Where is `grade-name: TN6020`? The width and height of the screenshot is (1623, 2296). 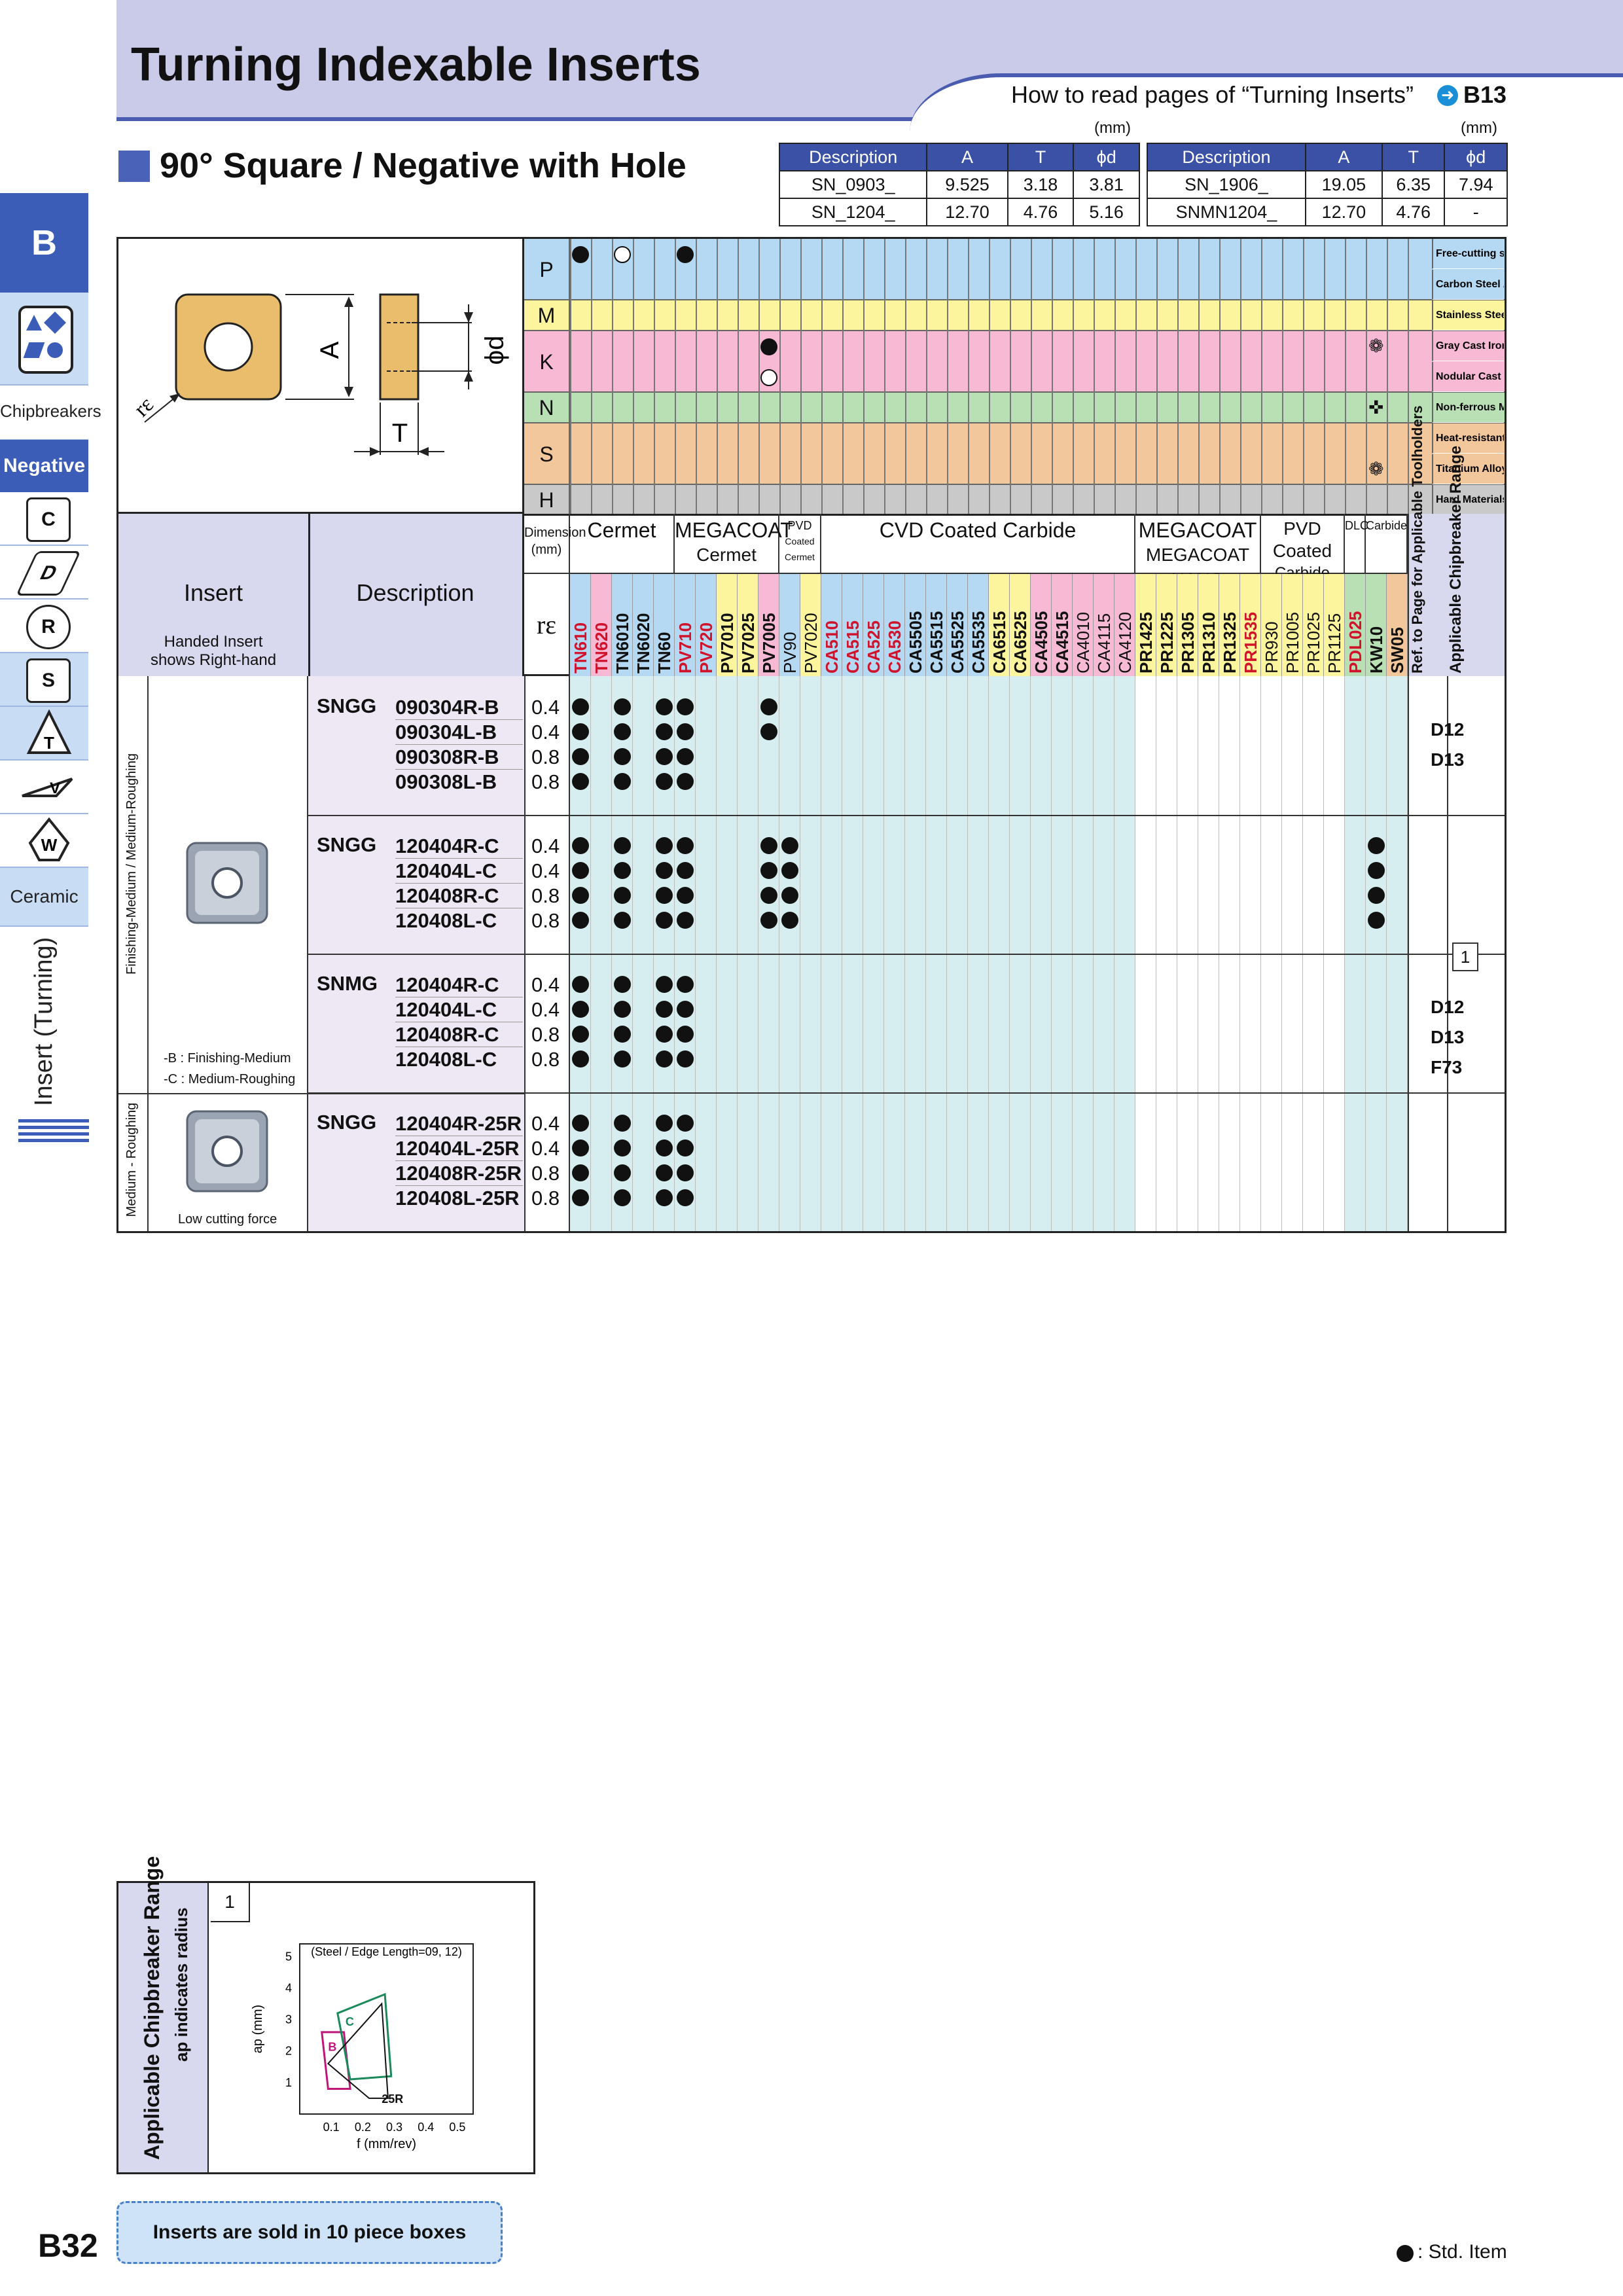
grade-name: TN6020 is located at coordinates (643, 643).